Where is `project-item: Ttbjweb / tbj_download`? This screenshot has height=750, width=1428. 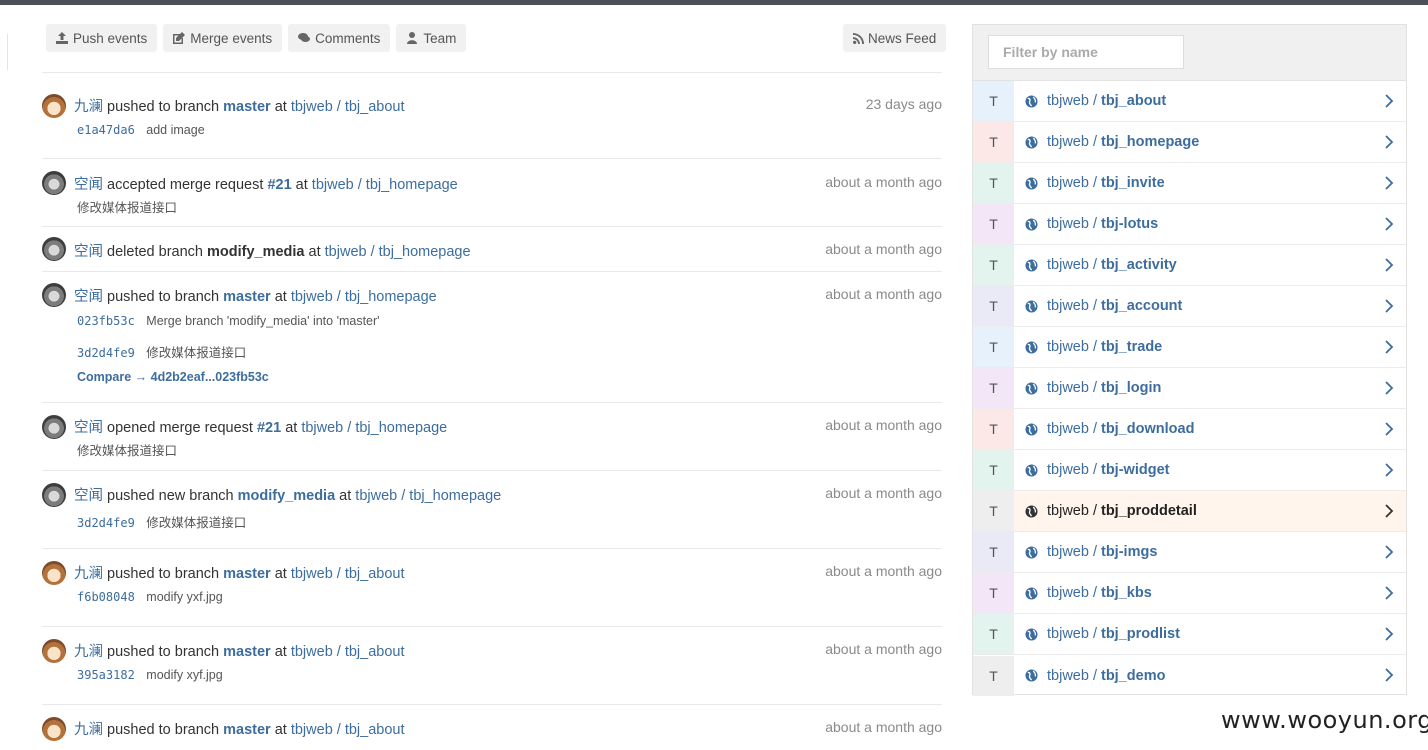
project-item: Ttbjweb / tbj_download is located at coordinates (1189, 429).